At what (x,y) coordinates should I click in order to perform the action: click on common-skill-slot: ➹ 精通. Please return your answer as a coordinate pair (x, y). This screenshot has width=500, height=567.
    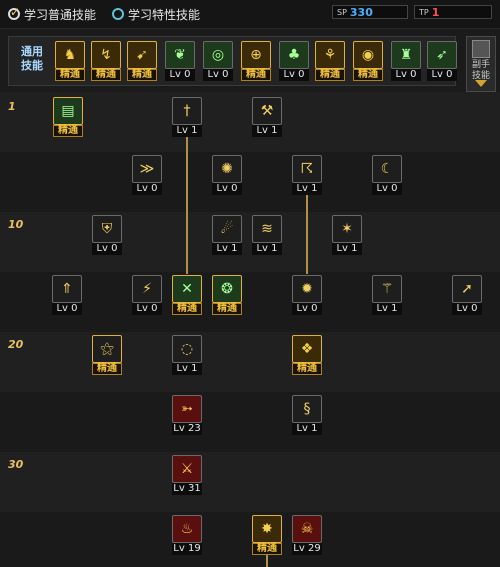
    Looking at the image, I should click on (142, 61).